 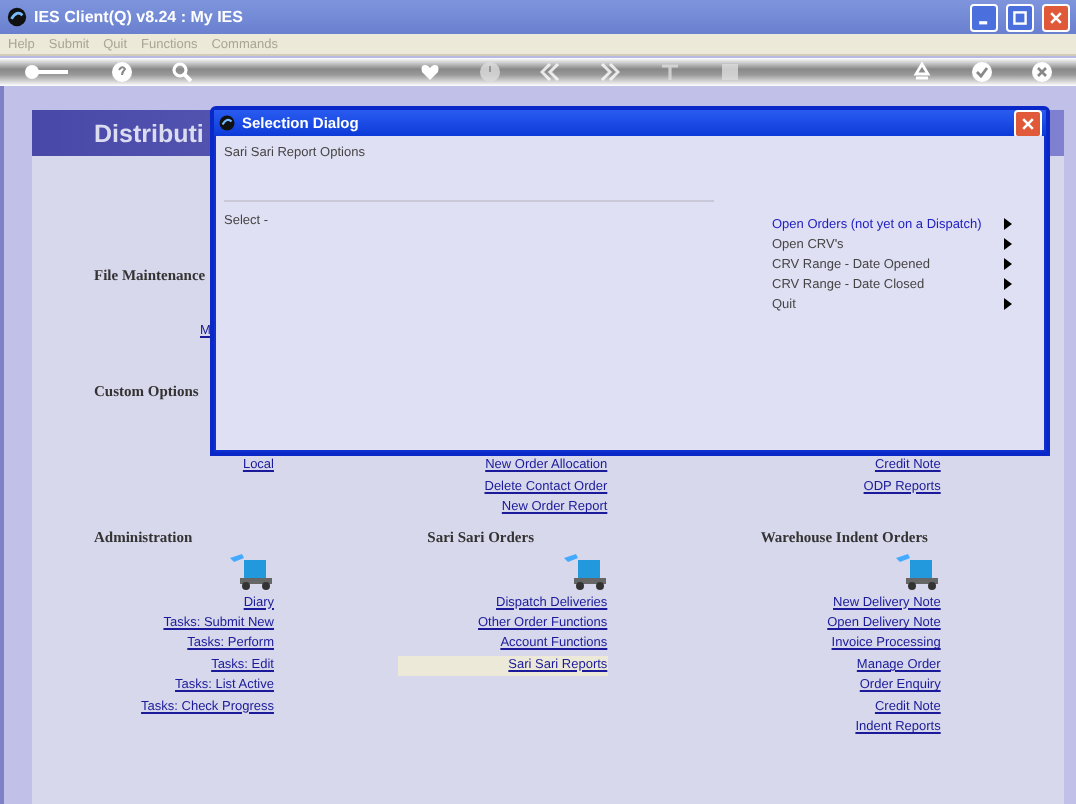 What do you see at coordinates (149, 133) in the screenshot?
I see `page-title: Distributi` at bounding box center [149, 133].